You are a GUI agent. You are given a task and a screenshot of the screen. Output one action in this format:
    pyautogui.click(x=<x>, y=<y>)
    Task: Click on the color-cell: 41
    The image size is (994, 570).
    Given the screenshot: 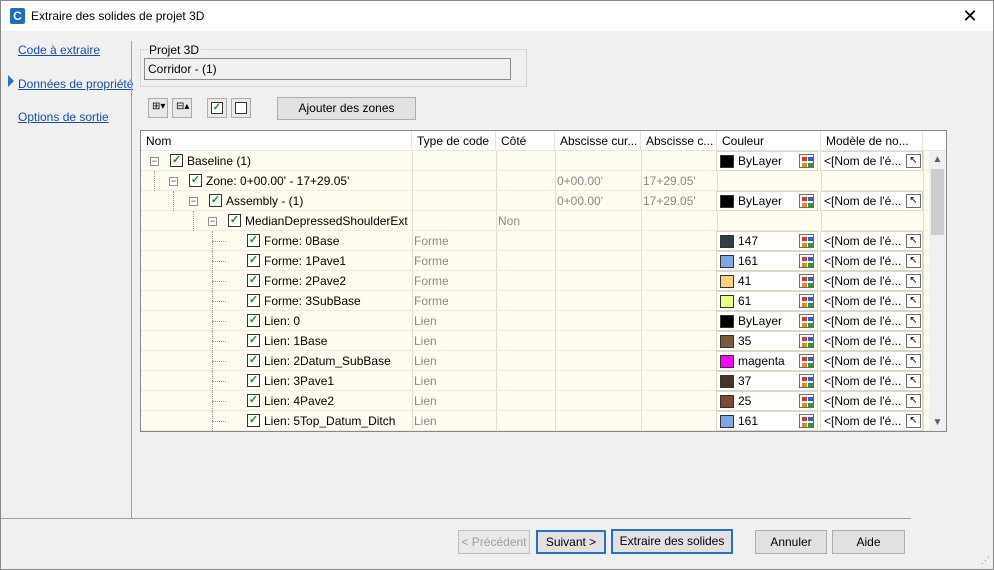 What is the action you would take?
    pyautogui.click(x=767, y=281)
    